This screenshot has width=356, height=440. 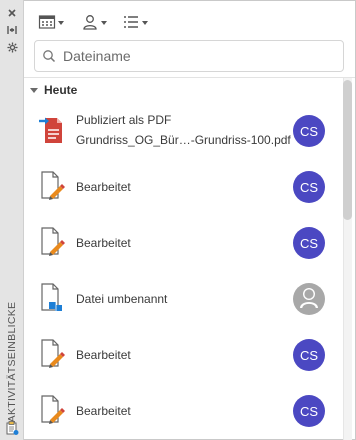 What do you see at coordinates (12, 428) in the screenshot?
I see `activity-log-icon` at bounding box center [12, 428].